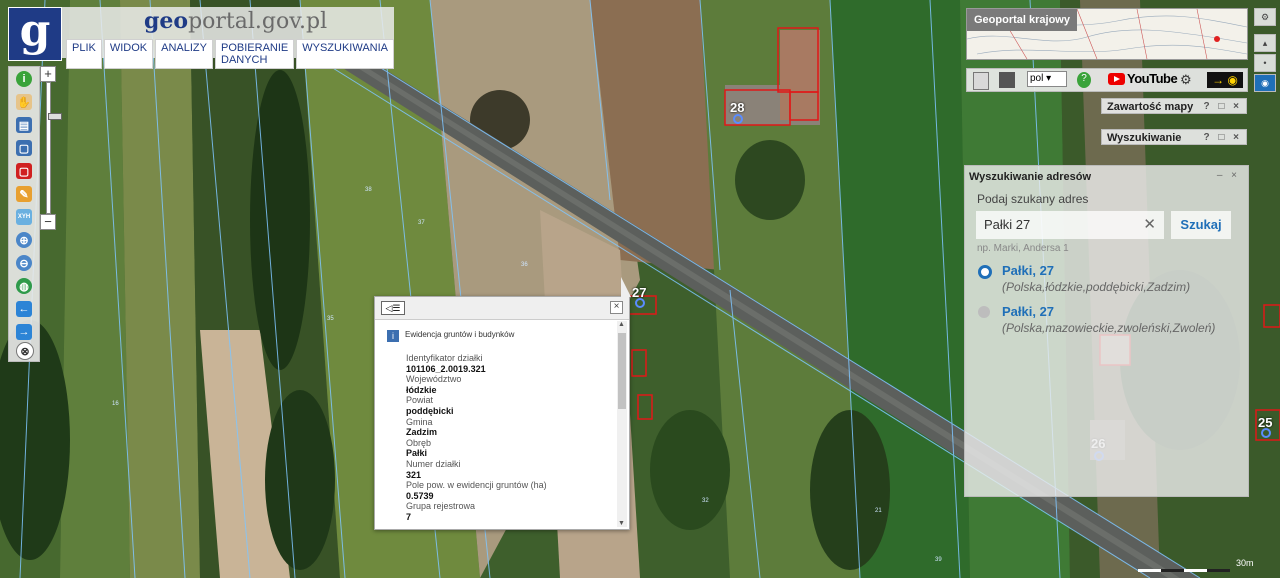 This screenshot has width=1280, height=578. I want to click on menu-wyszukiwania: WYSZUKIWANIA, so click(345, 54).